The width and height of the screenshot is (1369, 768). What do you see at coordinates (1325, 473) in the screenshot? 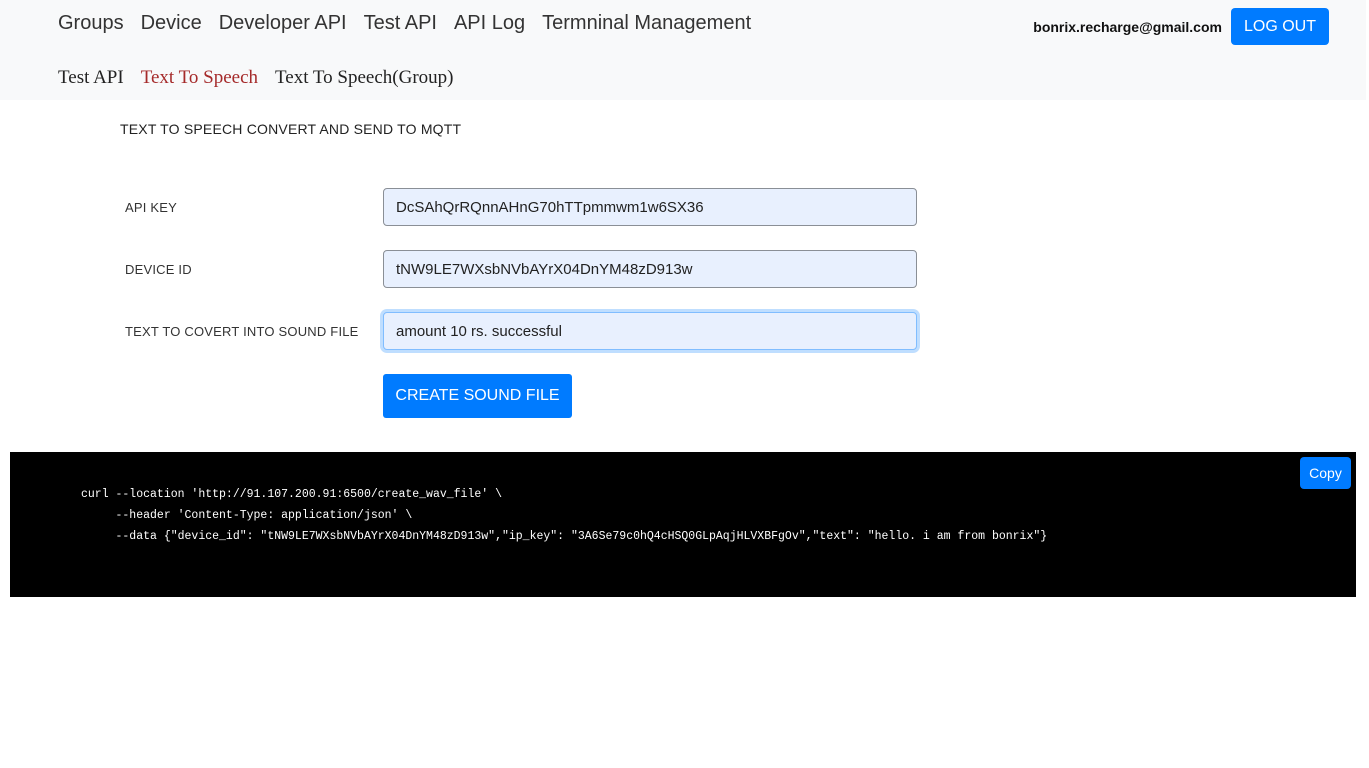
I see `copy-button: Copy` at bounding box center [1325, 473].